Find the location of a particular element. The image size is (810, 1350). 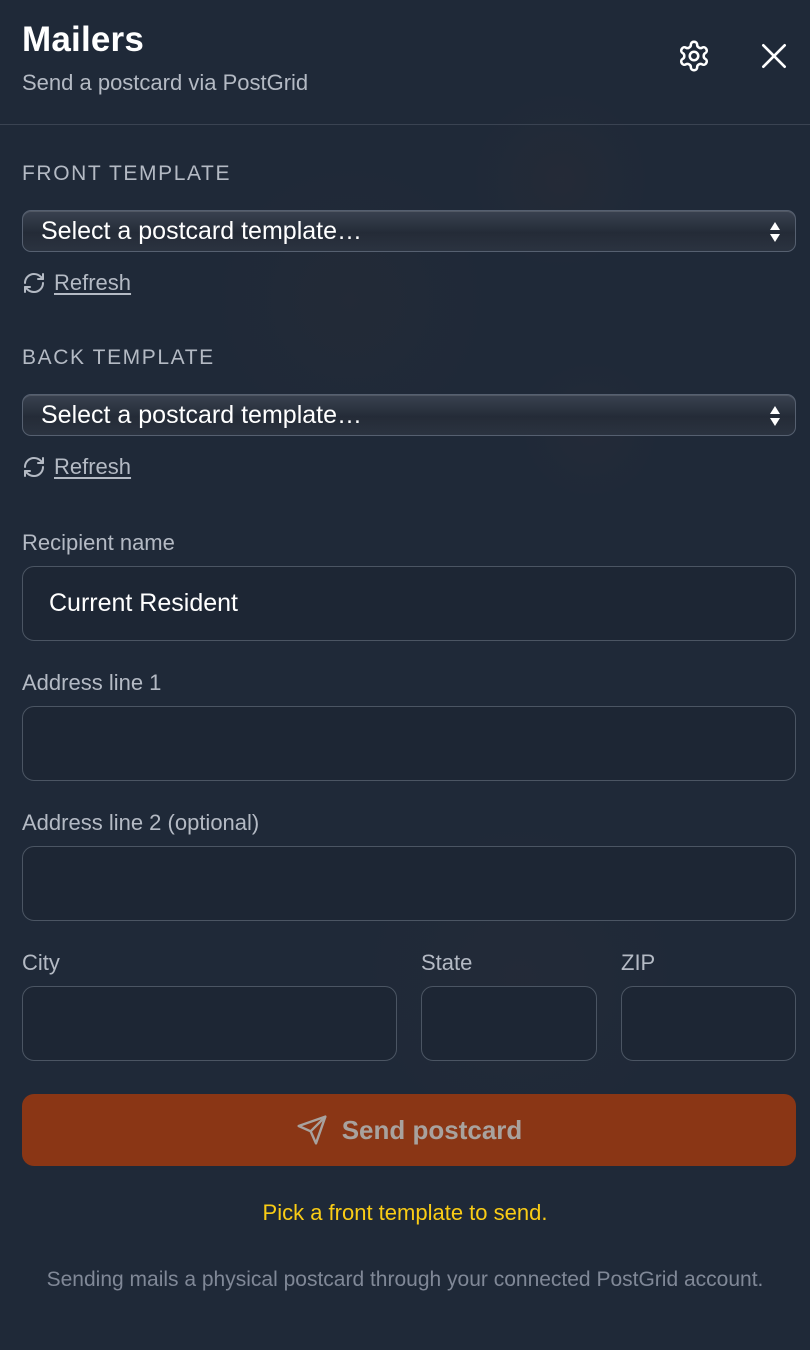

back-template-refresh: Refresh is located at coordinates (76, 467).